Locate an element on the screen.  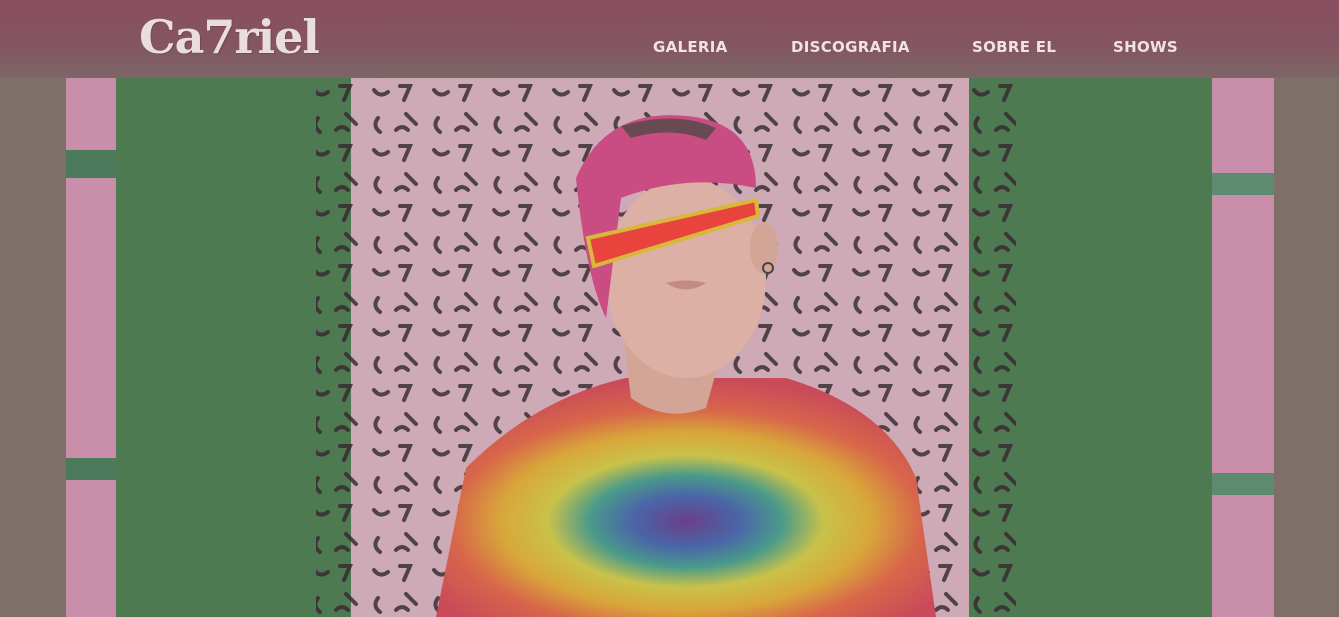
nav-galeria: GALERIA is located at coordinates (690, 47).